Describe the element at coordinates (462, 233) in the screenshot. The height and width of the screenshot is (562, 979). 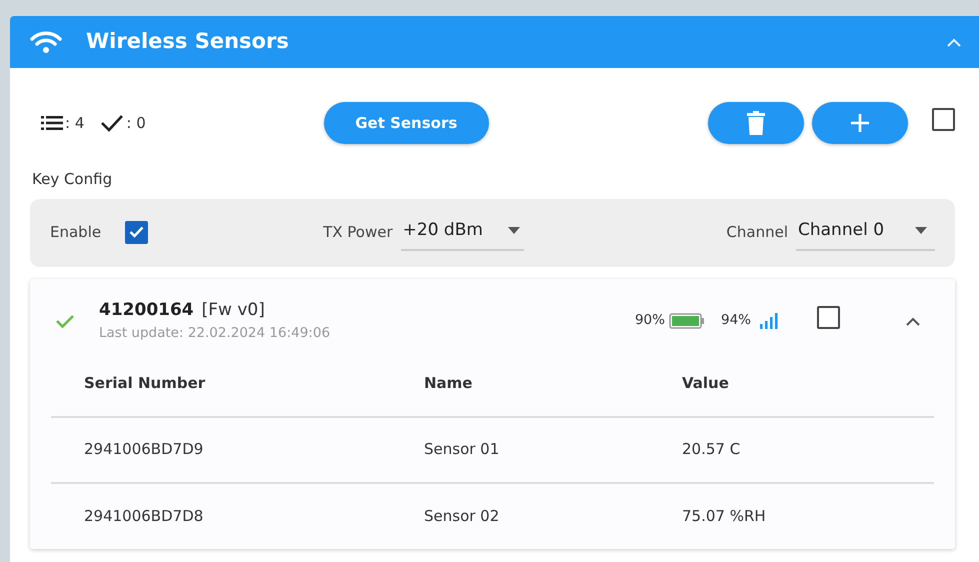
I see `tx-power-dropdown: +20 dBm` at that location.